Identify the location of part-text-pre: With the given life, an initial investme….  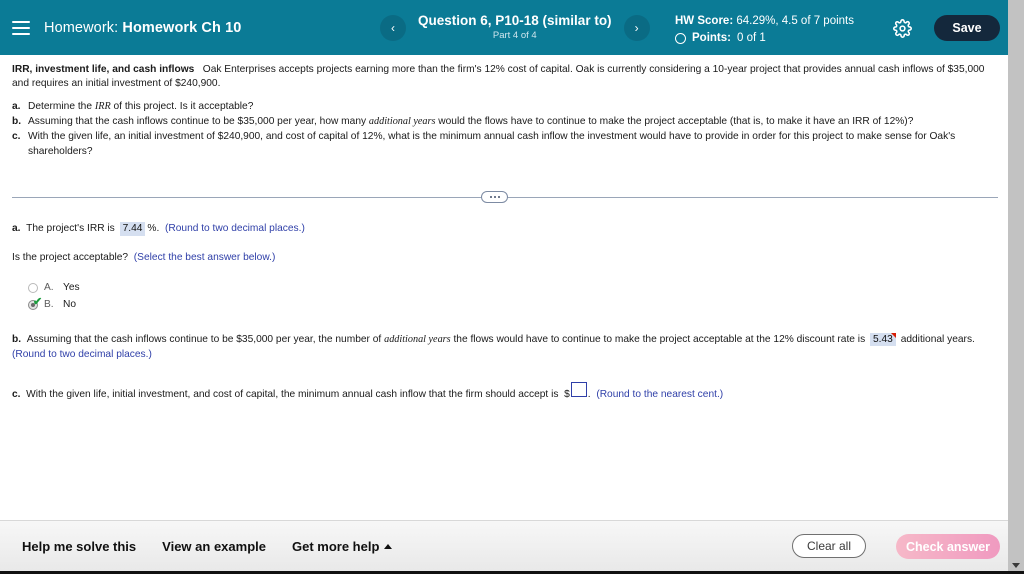
(492, 143).